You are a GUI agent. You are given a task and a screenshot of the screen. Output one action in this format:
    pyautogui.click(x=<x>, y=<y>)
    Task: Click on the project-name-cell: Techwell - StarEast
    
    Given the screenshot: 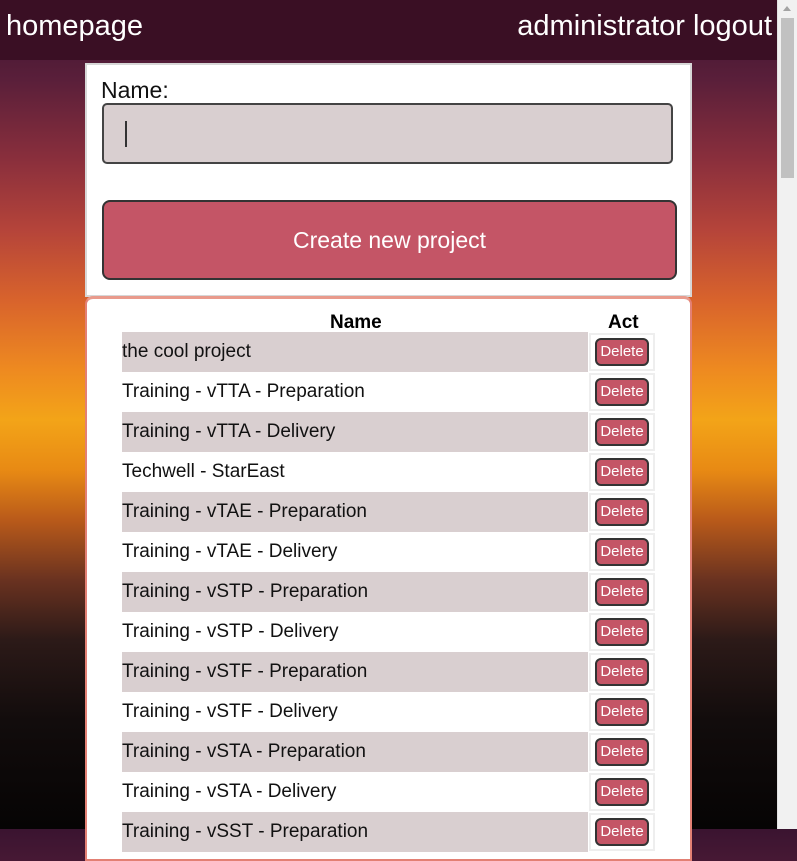 What is the action you would take?
    pyautogui.click(x=203, y=471)
    